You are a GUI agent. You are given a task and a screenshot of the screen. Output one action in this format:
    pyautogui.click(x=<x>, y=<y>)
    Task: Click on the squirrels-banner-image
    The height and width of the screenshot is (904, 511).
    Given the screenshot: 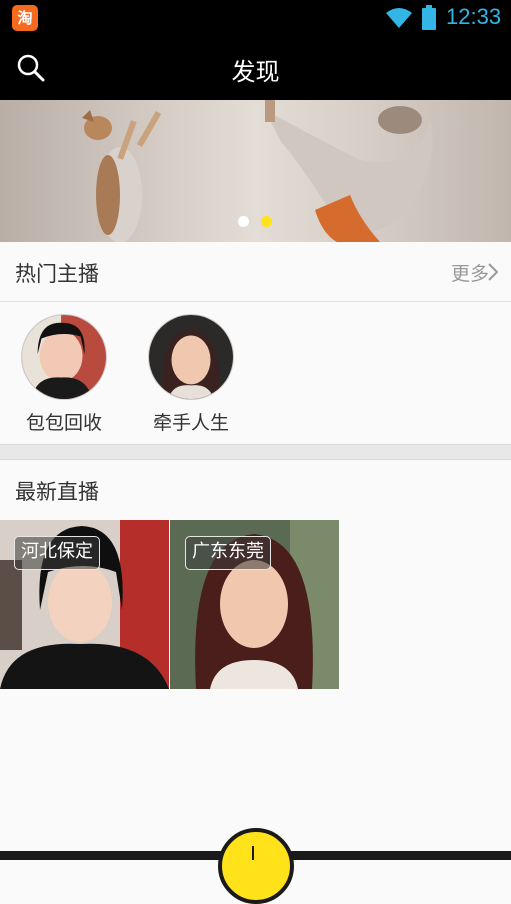 What is the action you would take?
    pyautogui.click(x=257, y=171)
    